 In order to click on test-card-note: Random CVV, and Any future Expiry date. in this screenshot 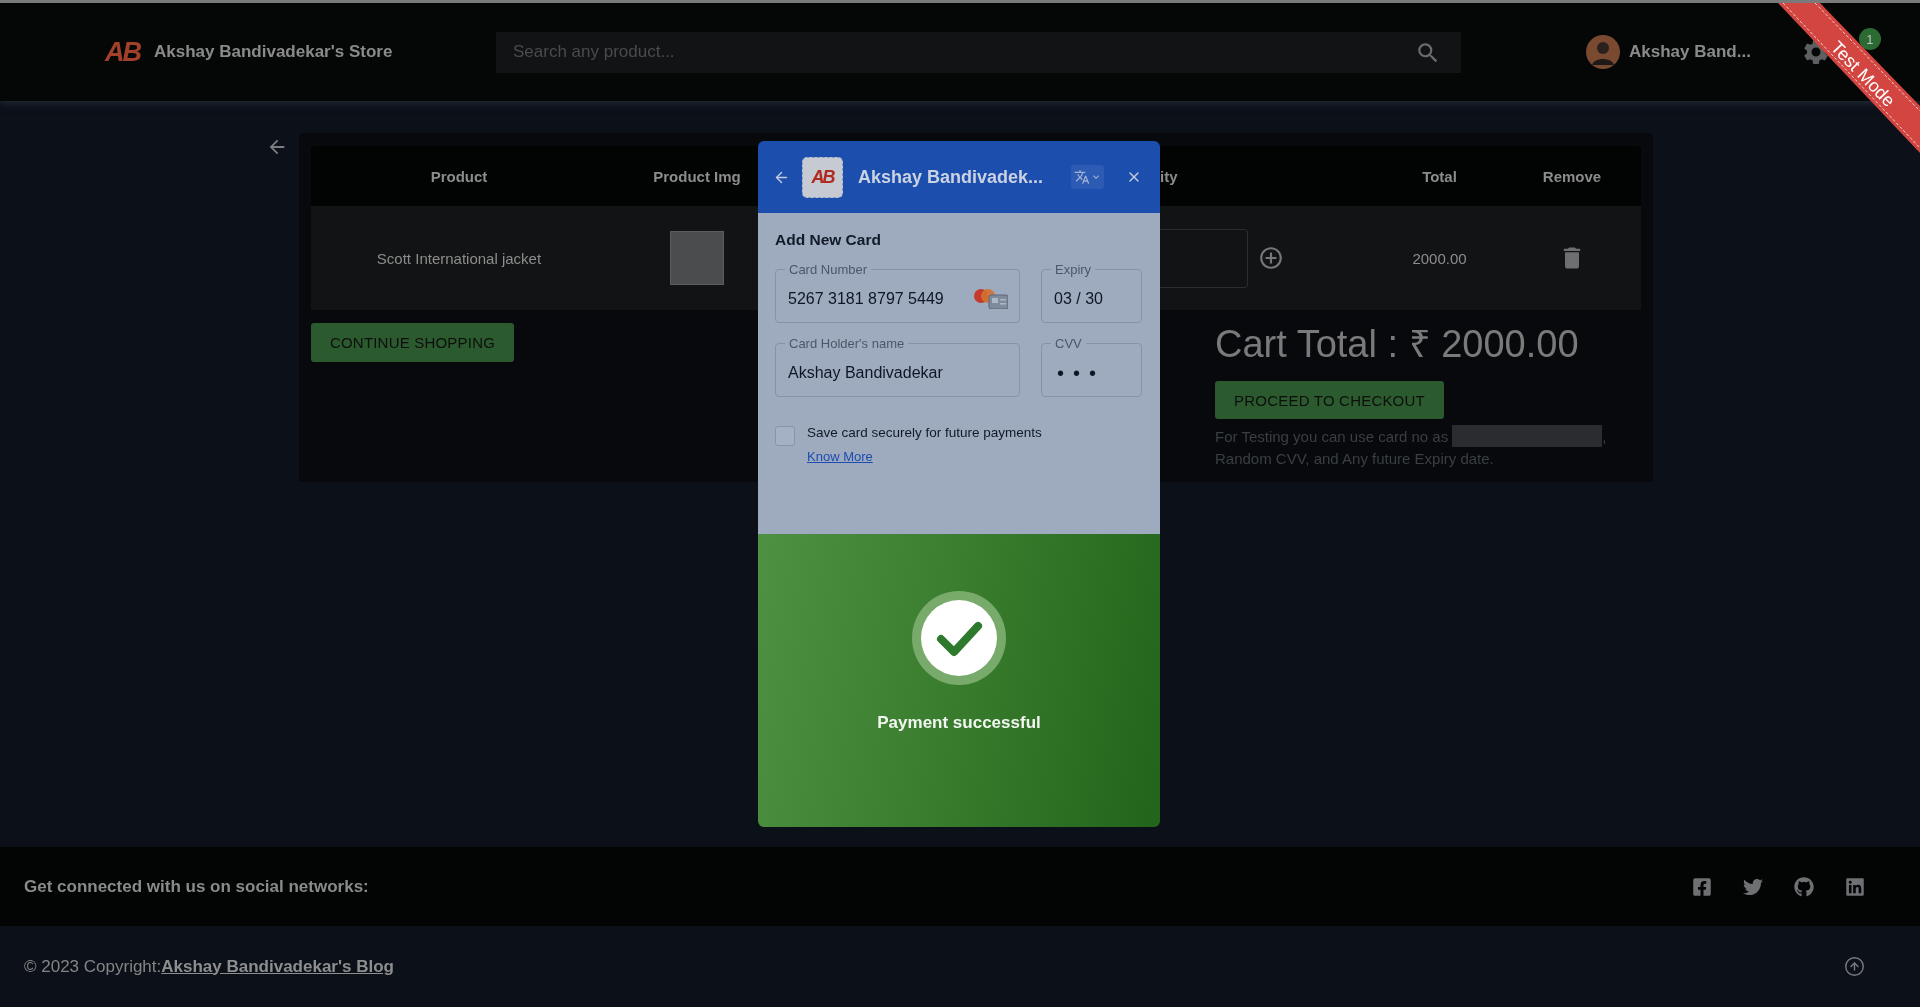, I will do `click(1354, 458)`.